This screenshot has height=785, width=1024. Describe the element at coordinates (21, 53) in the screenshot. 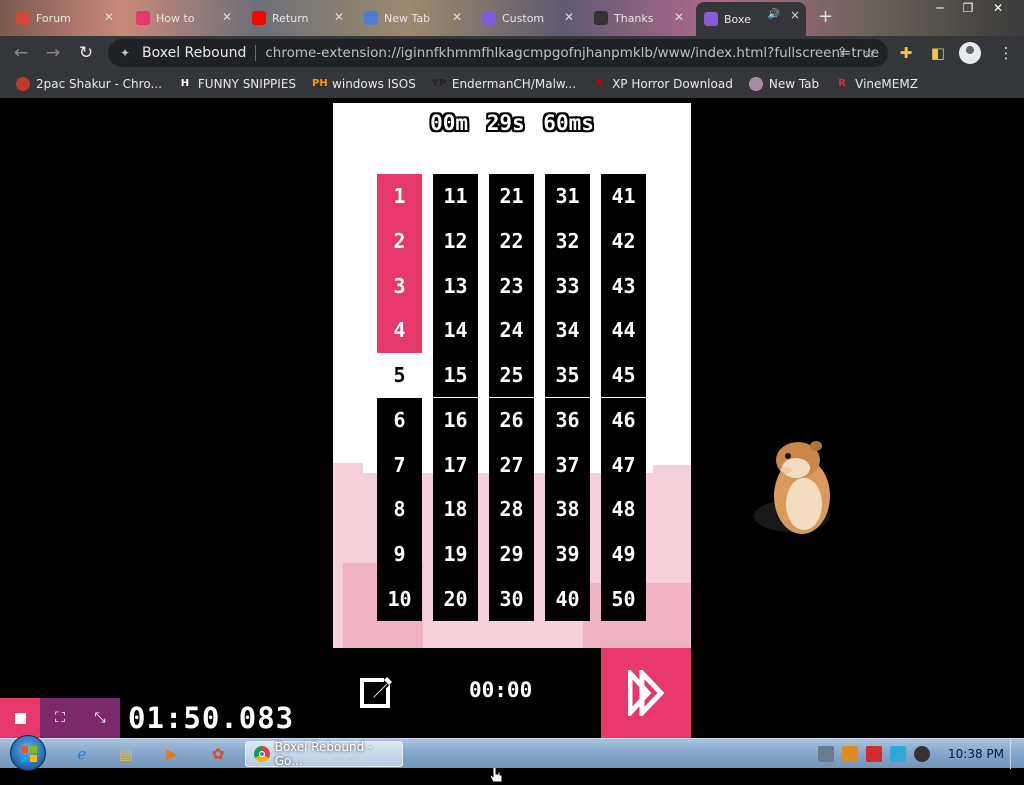

I see `back-icon: ←` at that location.